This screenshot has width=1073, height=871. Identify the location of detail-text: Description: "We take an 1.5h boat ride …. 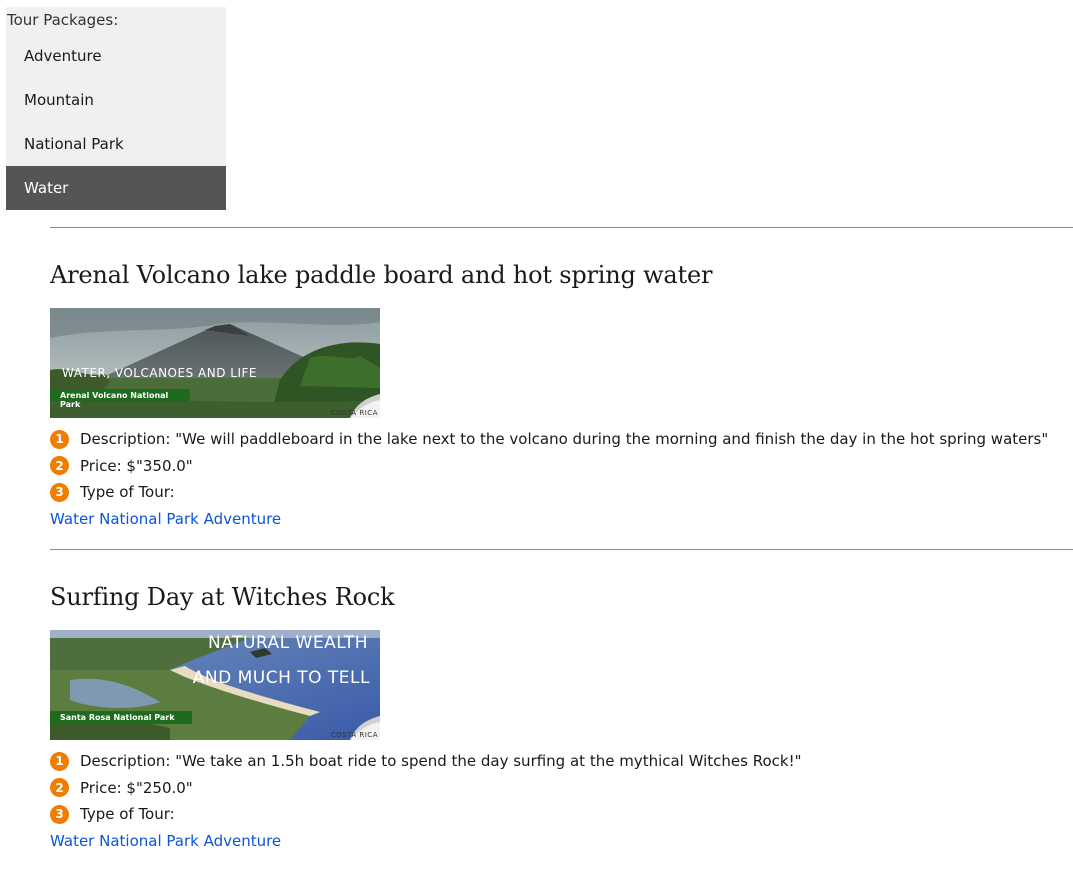
(441, 761).